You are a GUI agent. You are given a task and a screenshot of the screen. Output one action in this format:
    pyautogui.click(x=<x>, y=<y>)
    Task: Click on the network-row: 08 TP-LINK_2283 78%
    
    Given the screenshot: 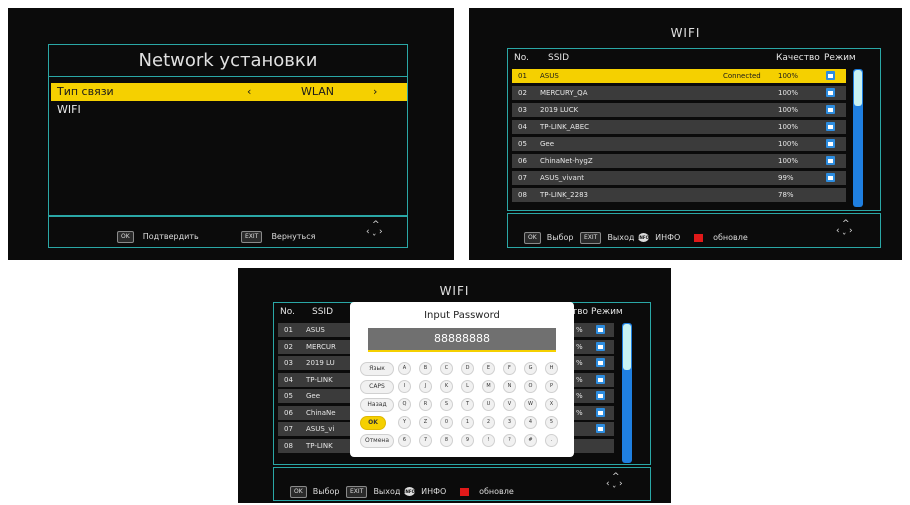 What is the action you would take?
    pyautogui.click(x=679, y=195)
    